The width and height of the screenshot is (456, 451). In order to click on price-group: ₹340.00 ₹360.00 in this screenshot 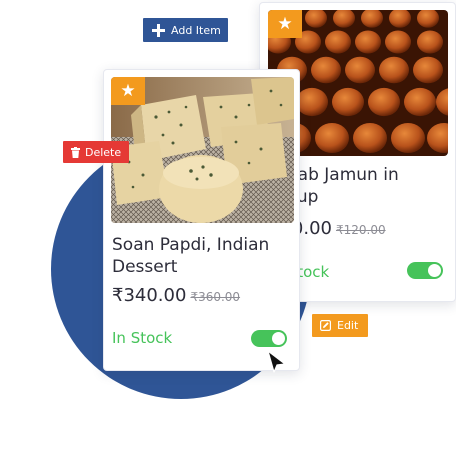, I will do `click(176, 295)`.